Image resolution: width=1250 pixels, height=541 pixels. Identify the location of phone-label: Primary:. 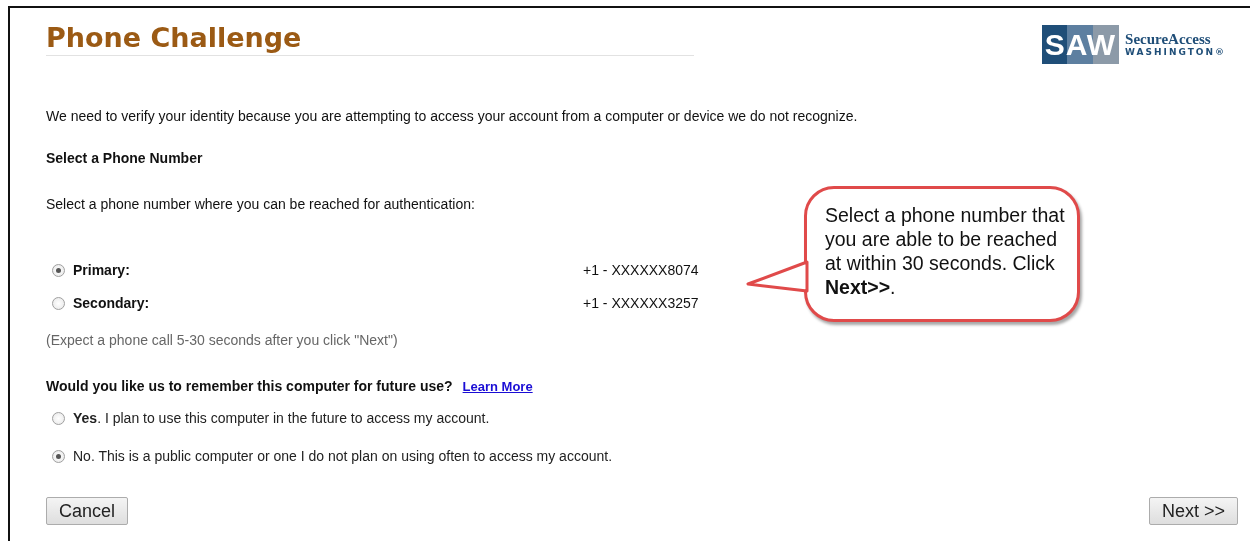
(102, 270).